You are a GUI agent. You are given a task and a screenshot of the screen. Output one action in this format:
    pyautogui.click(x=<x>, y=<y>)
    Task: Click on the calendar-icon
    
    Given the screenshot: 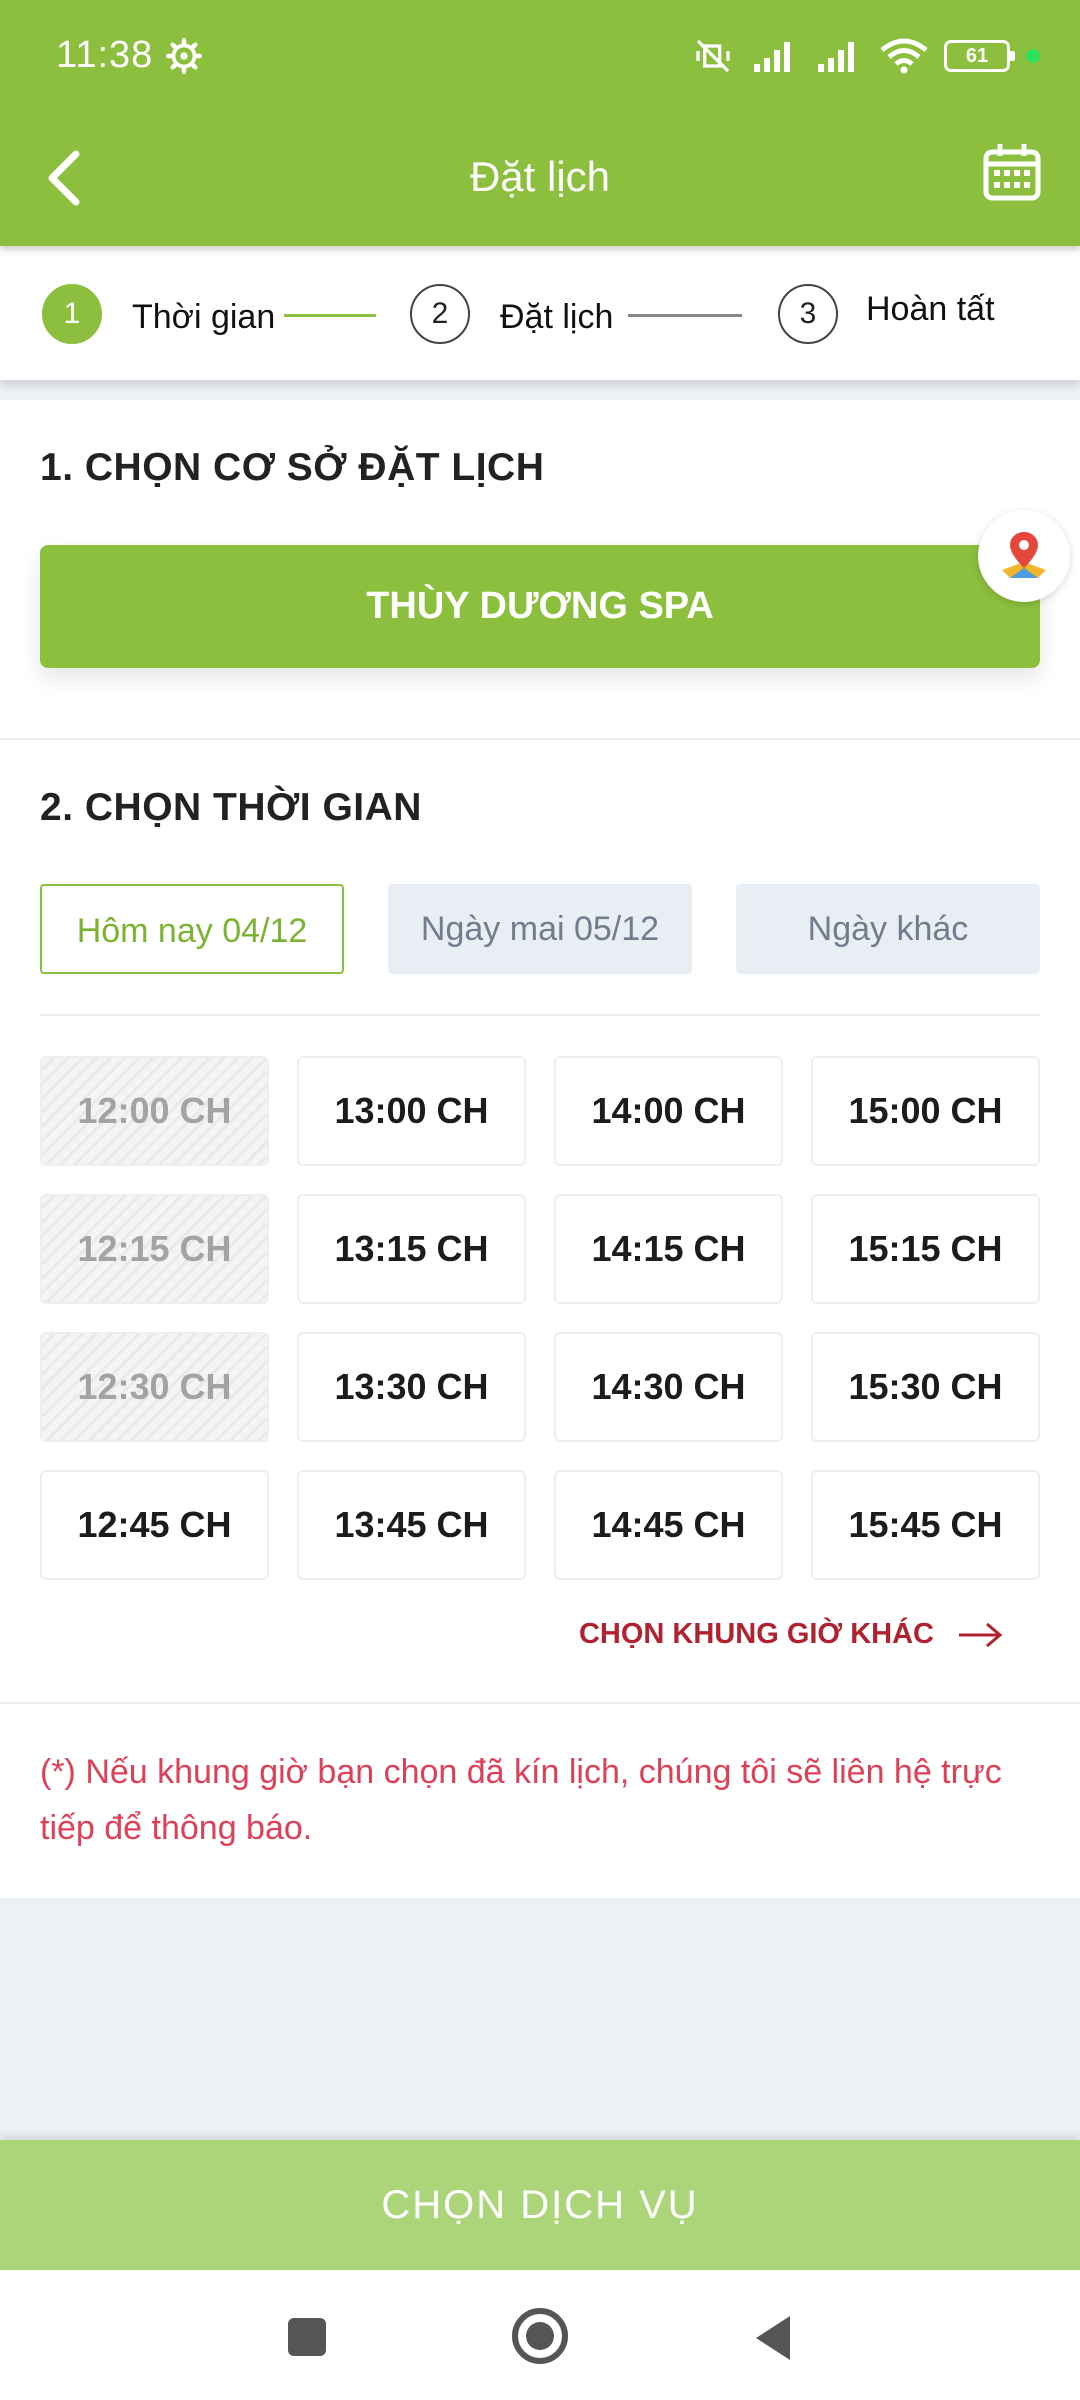 What is the action you would take?
    pyautogui.click(x=1012, y=172)
    